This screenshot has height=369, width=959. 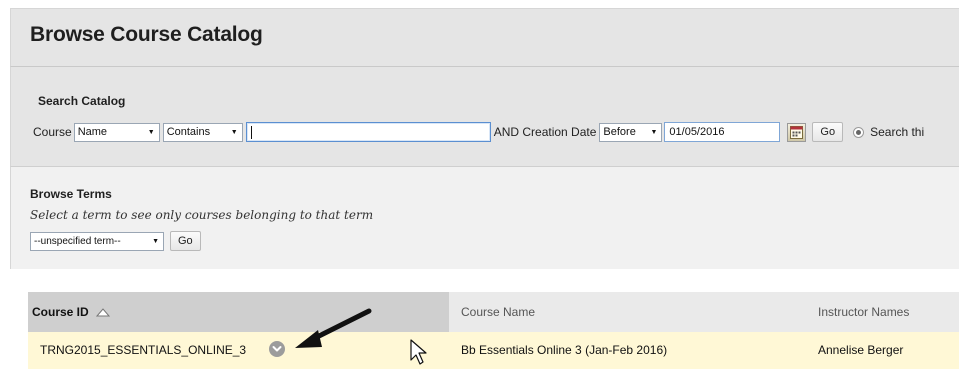 I want to click on text-caret, so click(x=251, y=132).